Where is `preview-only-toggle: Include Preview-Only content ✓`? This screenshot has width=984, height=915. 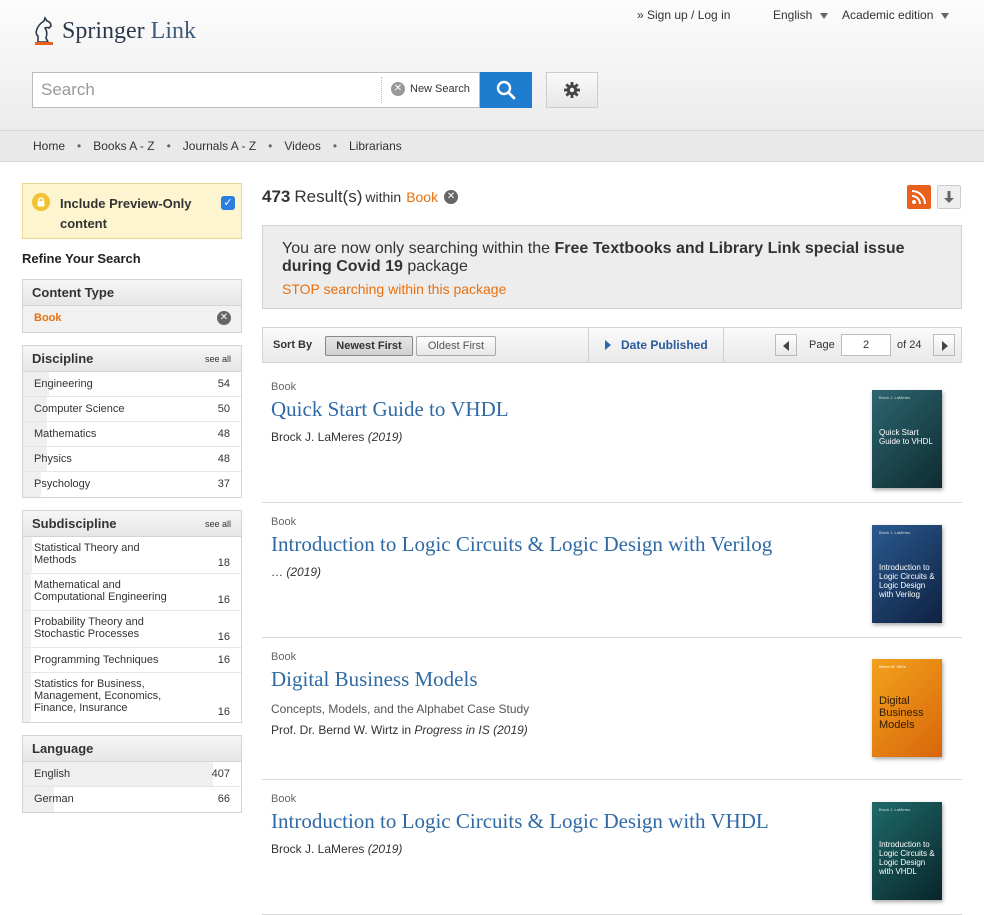 preview-only-toggle: Include Preview-Only content ✓ is located at coordinates (132, 211).